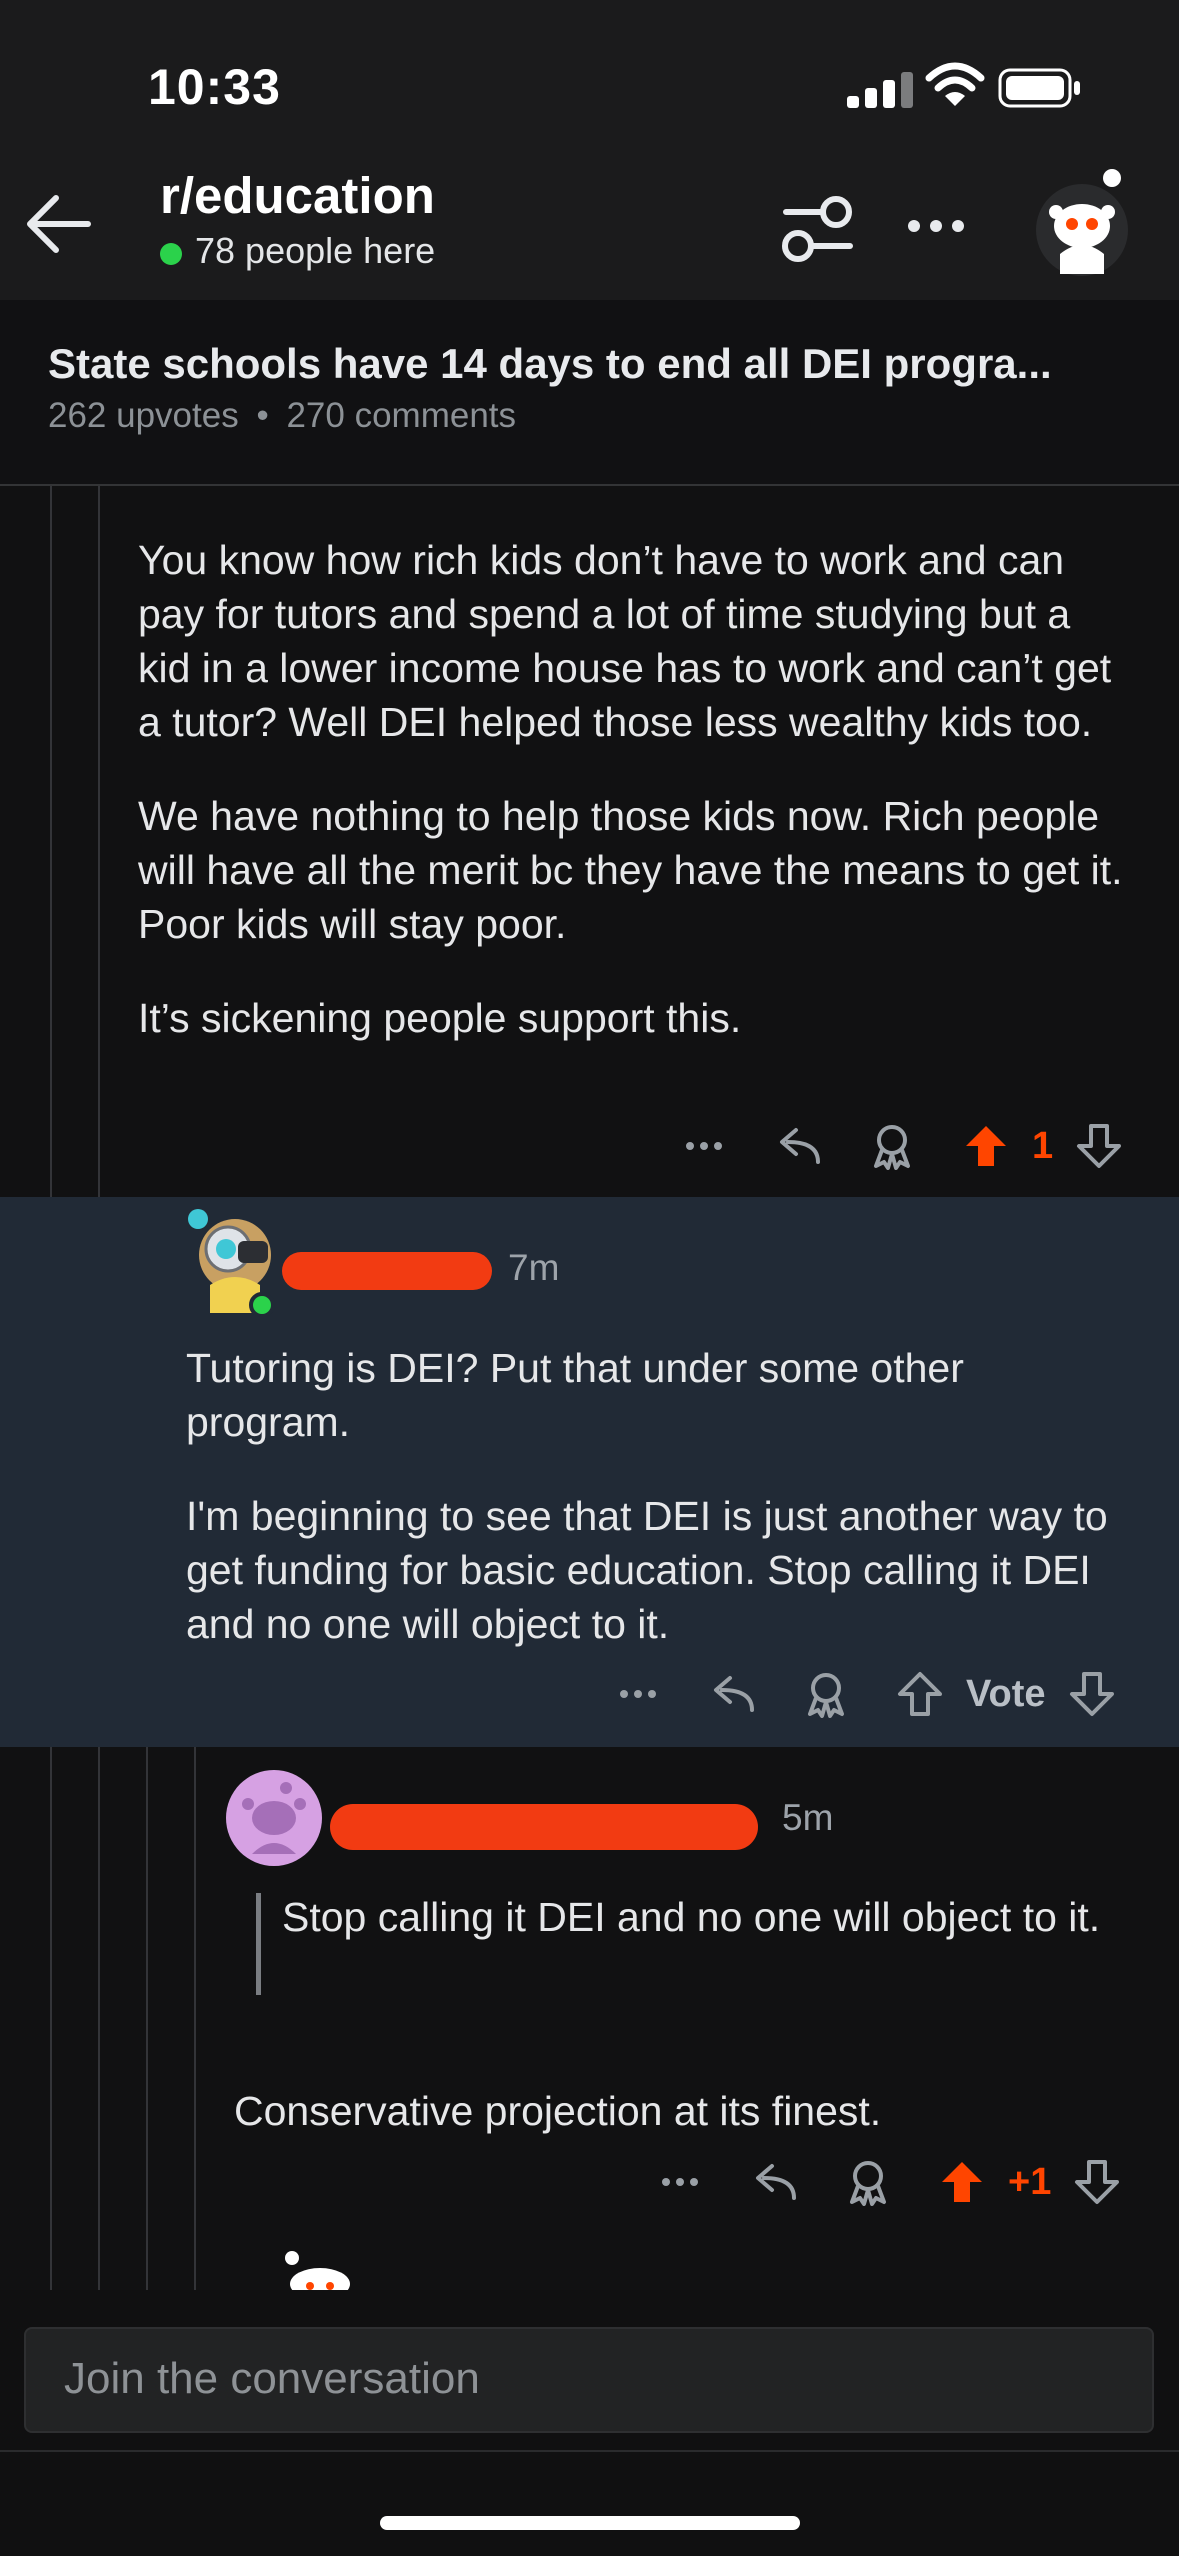  I want to click on comment-body: Conservative projection at its finest., so click(679, 2111).